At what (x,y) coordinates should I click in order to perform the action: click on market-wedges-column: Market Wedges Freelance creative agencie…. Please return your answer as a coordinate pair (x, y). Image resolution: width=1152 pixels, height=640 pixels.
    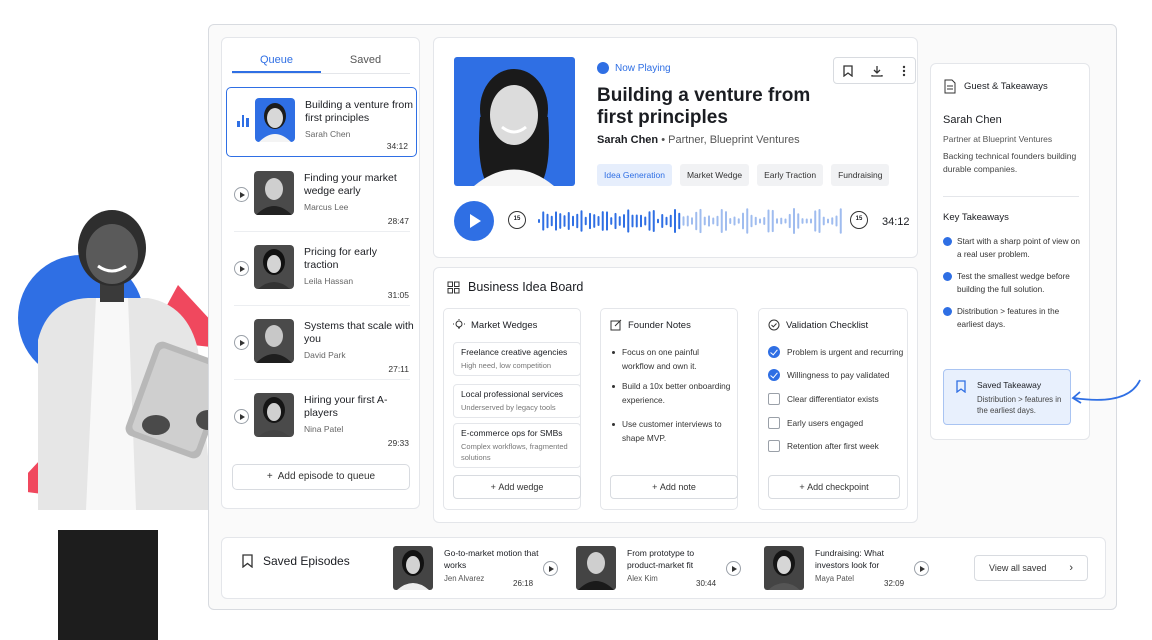
    Looking at the image, I should click on (512, 409).